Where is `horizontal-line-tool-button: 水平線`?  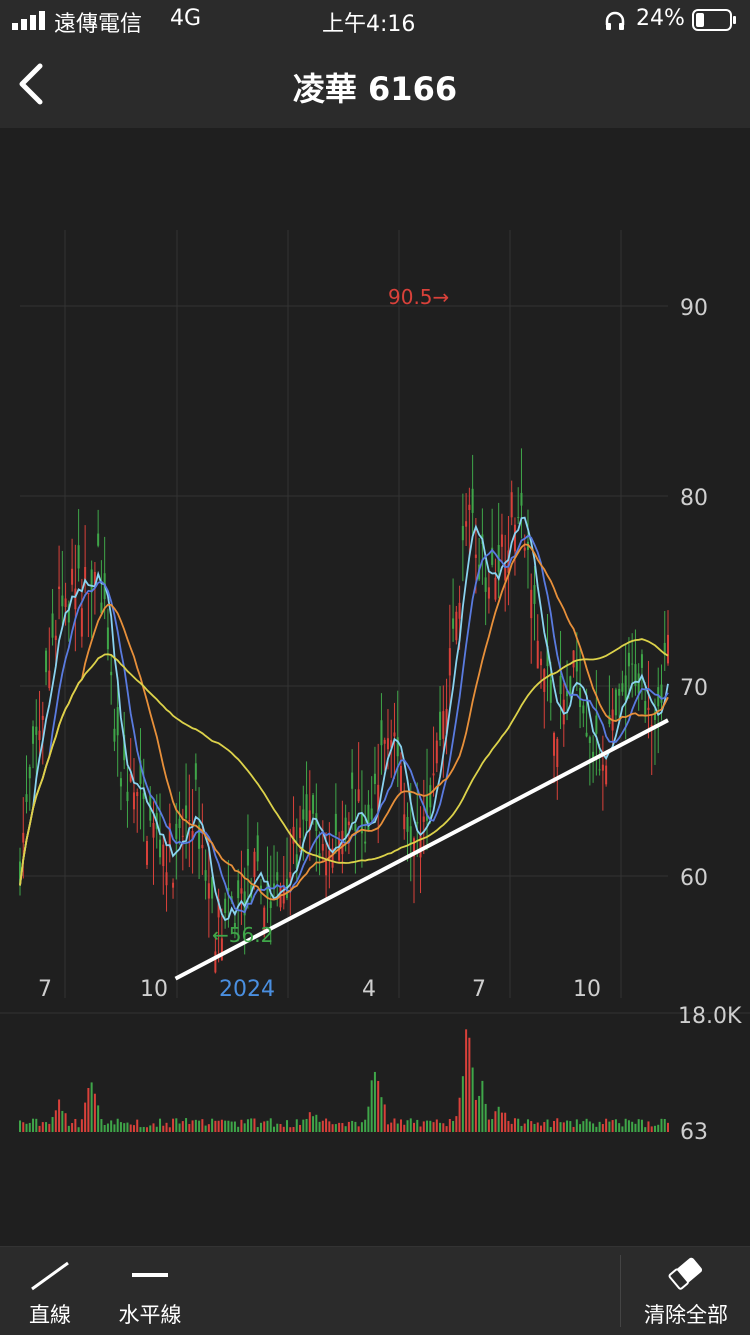 horizontal-line-tool-button: 水平線 is located at coordinates (150, 1291).